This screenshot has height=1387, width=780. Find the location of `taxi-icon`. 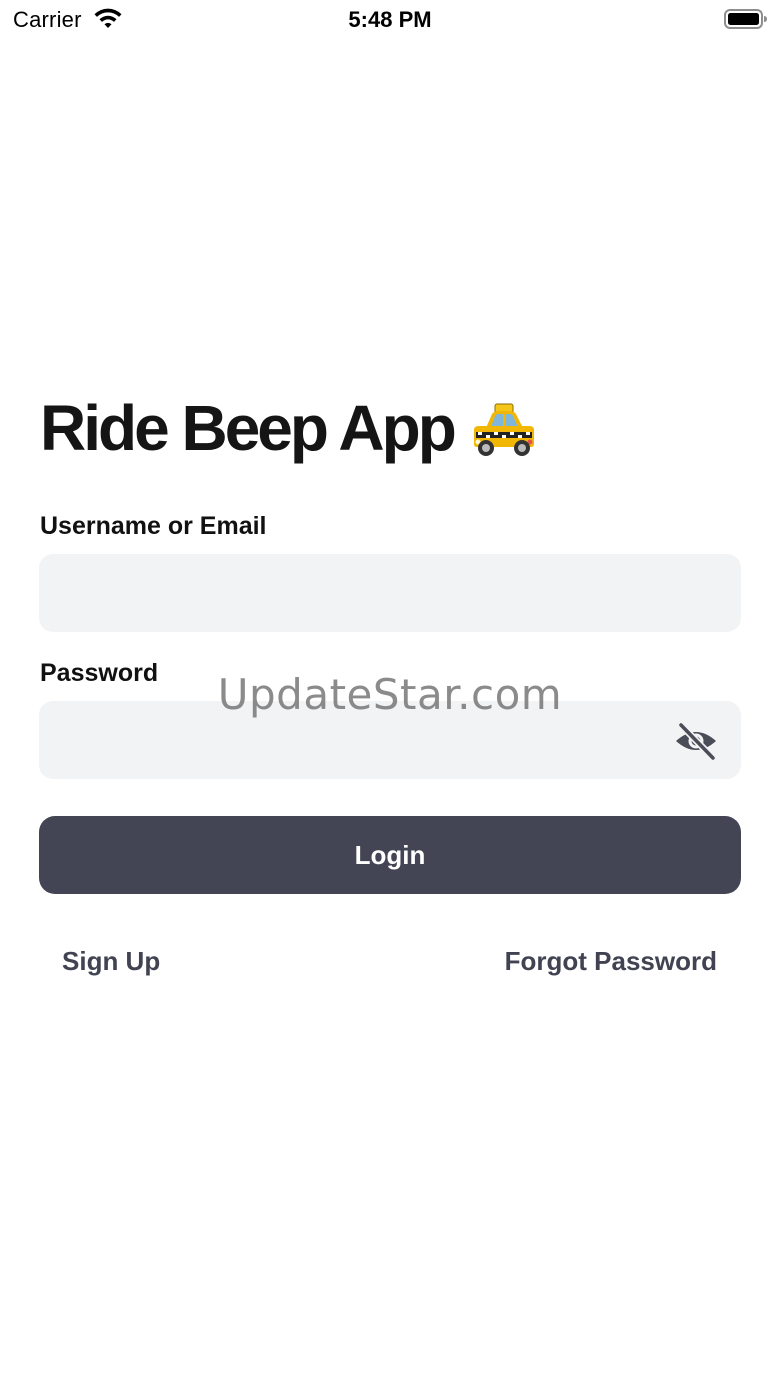

taxi-icon is located at coordinates (503, 429).